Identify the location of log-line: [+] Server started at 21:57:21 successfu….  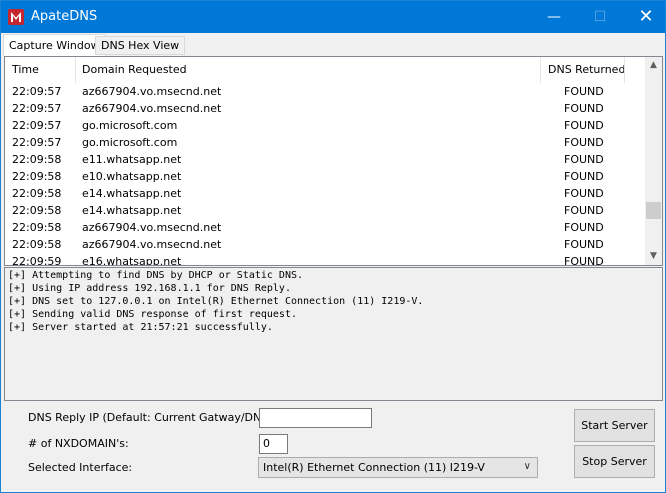
(140, 327).